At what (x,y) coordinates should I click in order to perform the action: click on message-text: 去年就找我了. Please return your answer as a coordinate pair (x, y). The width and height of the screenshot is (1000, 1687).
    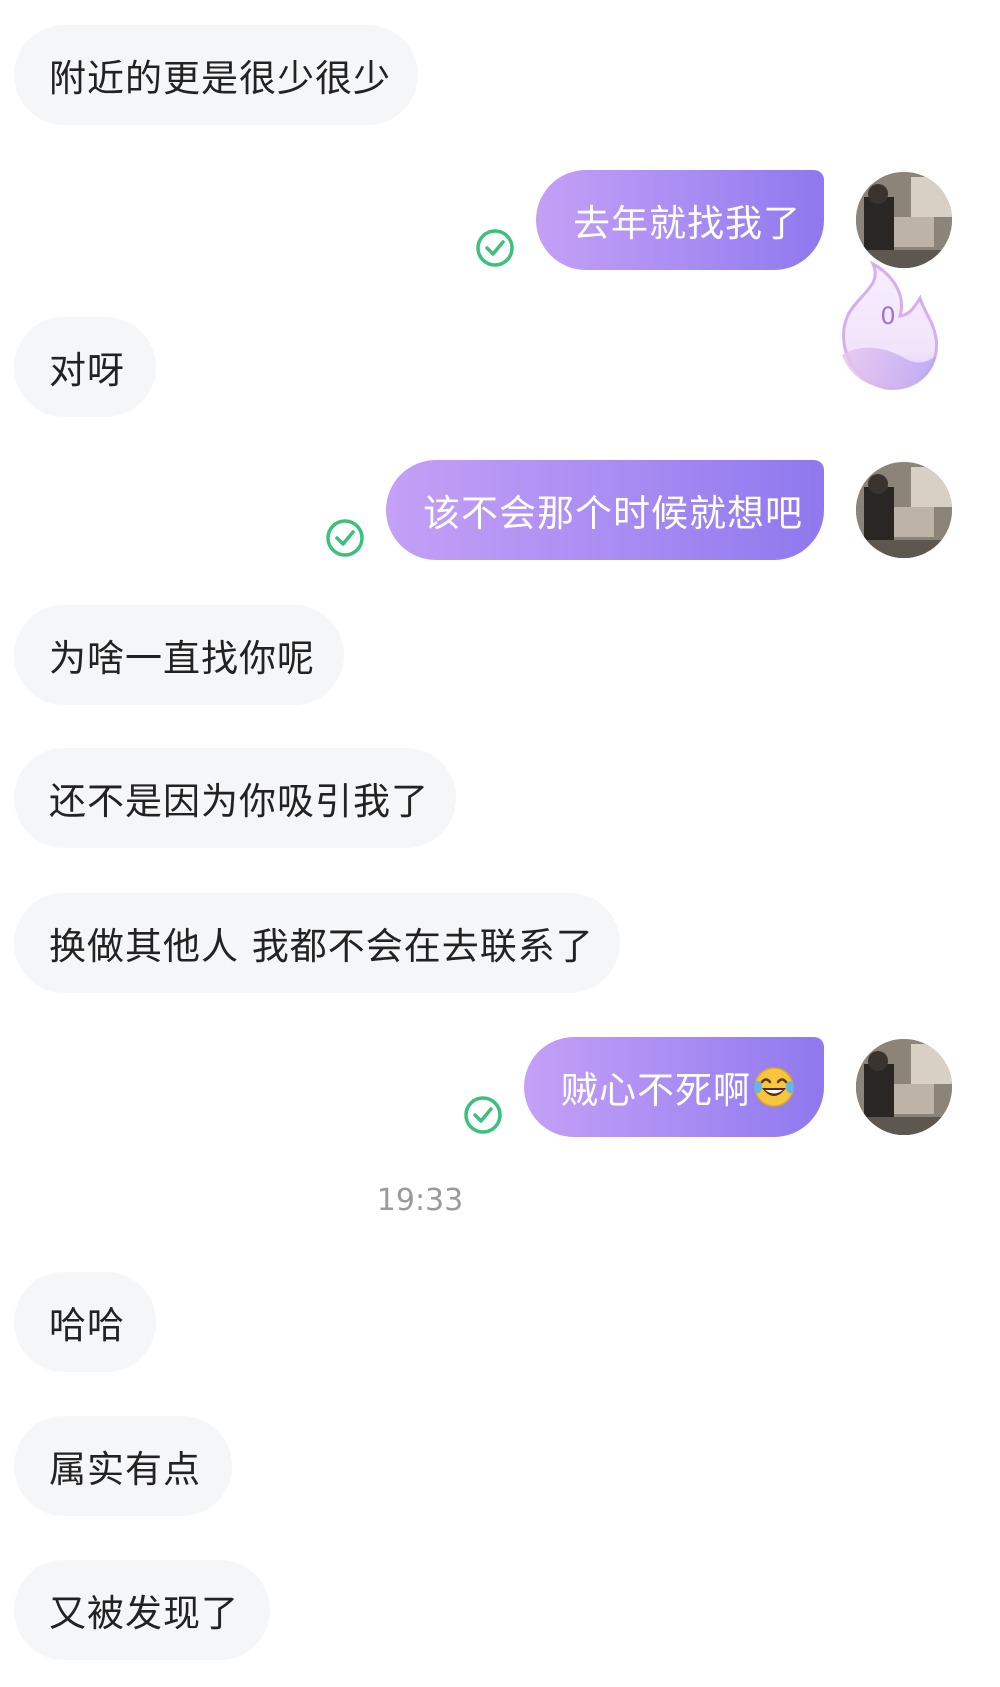
    Looking at the image, I should click on (687, 223).